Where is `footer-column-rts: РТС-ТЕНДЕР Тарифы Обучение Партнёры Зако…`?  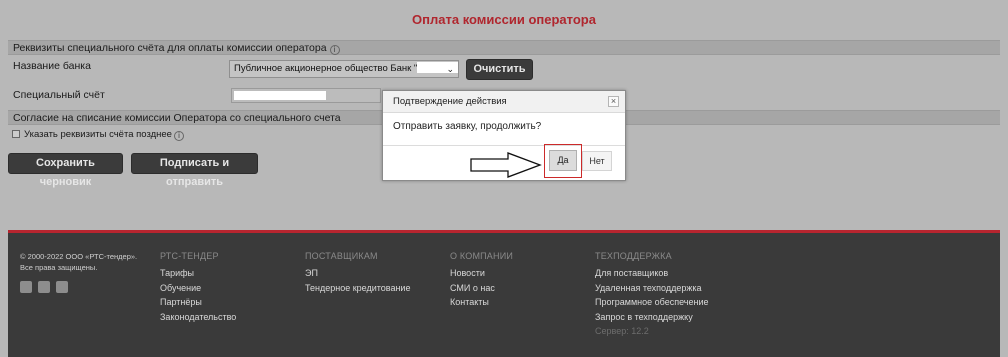
footer-column-rts: РТС-ТЕНДЕР Тарифы Обучение Партнёры Зако… is located at coordinates (198, 288).